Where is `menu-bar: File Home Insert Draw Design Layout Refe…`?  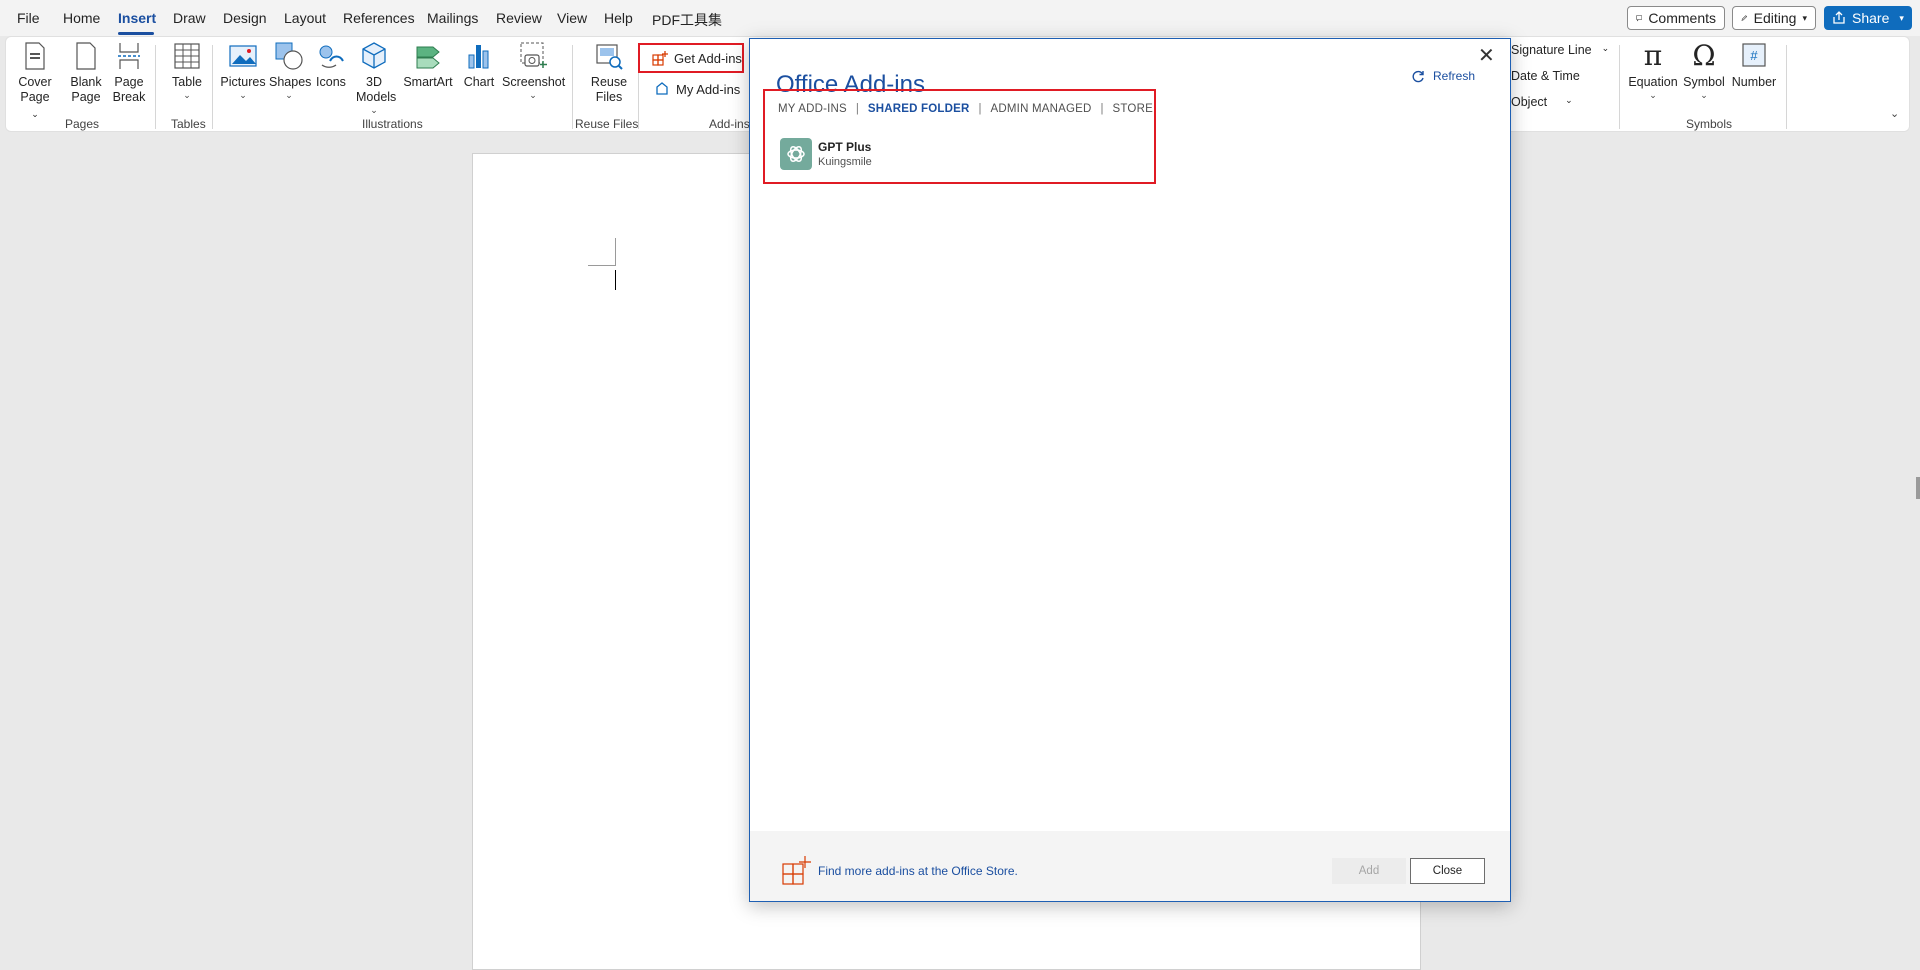 menu-bar: File Home Insert Draw Design Layout Refe… is located at coordinates (960, 18).